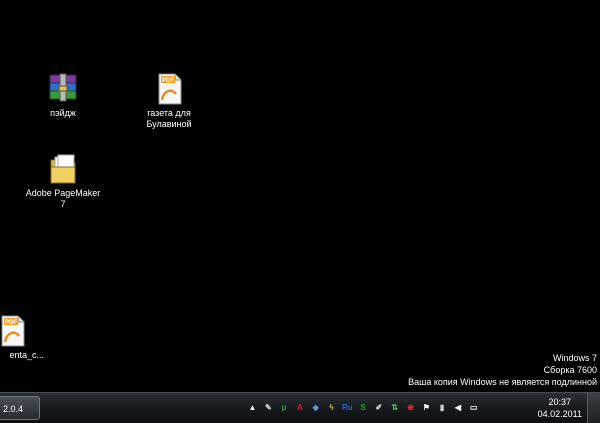 The image size is (600, 423). I want to click on folder-icon, so click(63, 169).